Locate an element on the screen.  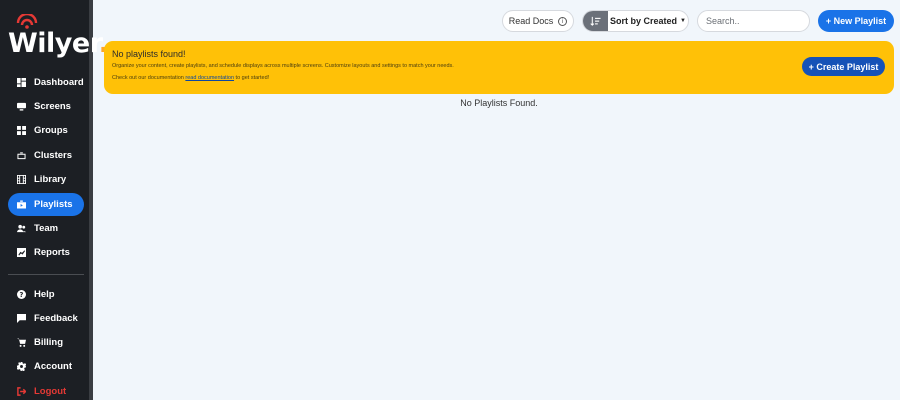
sidebar-item-screens: Screens is located at coordinates (46, 106).